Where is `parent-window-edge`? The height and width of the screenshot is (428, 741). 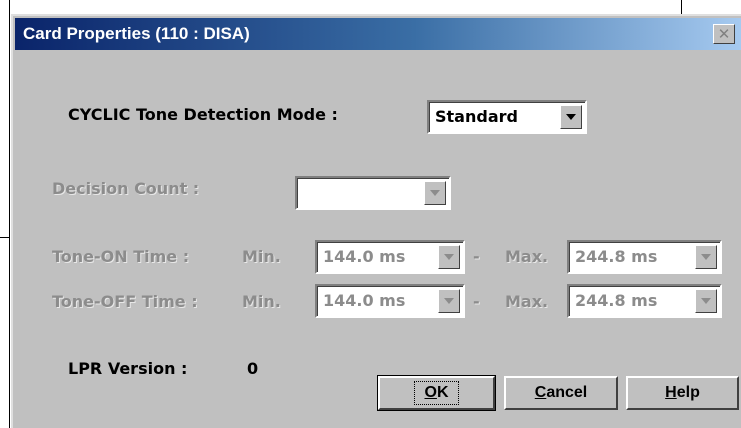 parent-window-edge is located at coordinates (9, 214).